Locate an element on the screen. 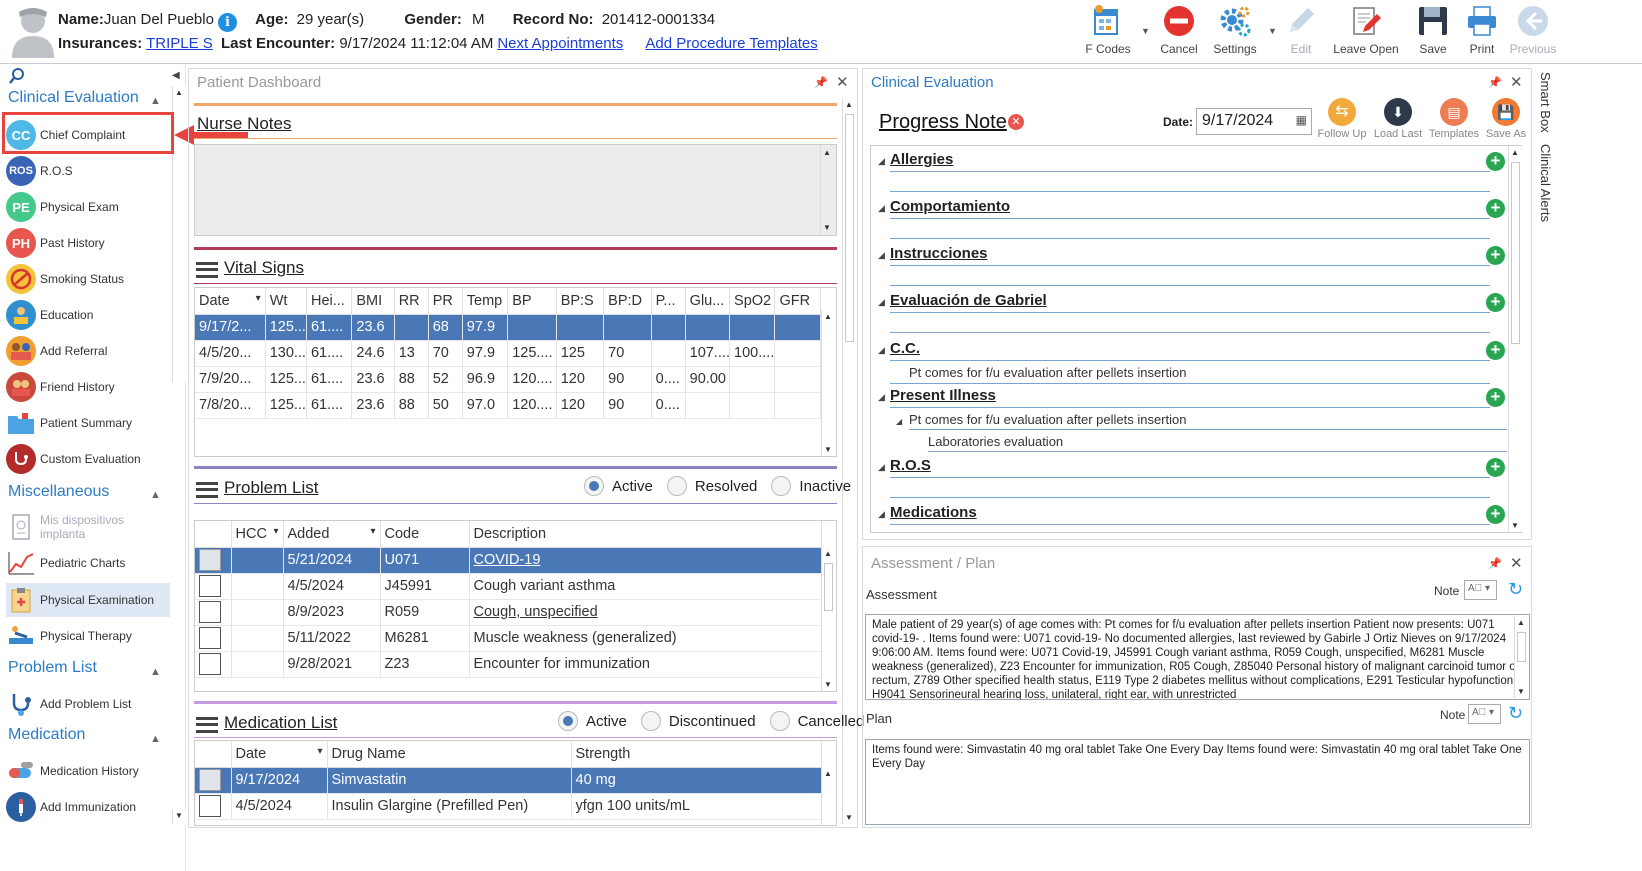  assessment-scrollbar: ▲ ▼ is located at coordinates (1521, 657).